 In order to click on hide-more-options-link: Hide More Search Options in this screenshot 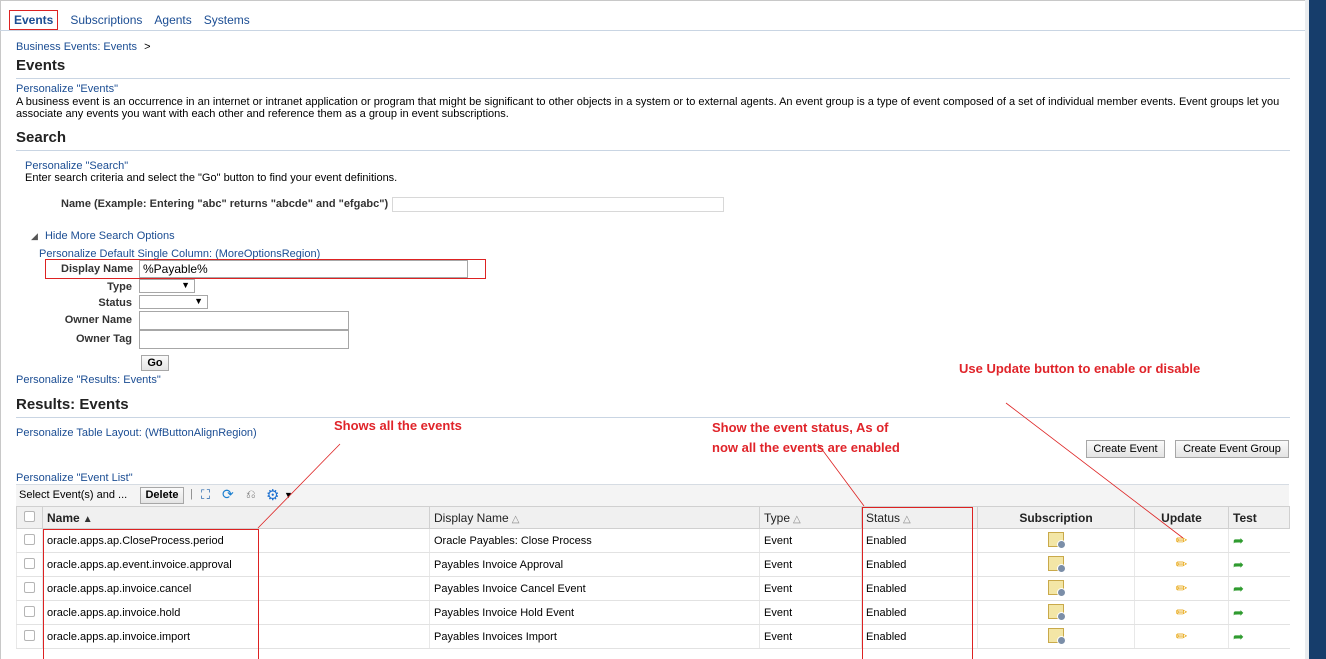, I will do `click(110, 236)`.